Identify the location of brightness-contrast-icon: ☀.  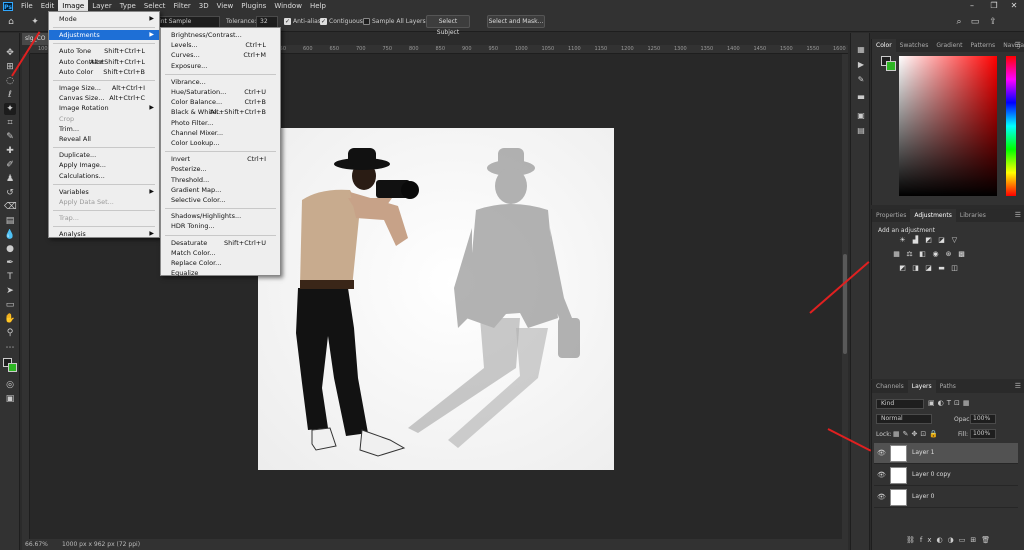
(902, 240).